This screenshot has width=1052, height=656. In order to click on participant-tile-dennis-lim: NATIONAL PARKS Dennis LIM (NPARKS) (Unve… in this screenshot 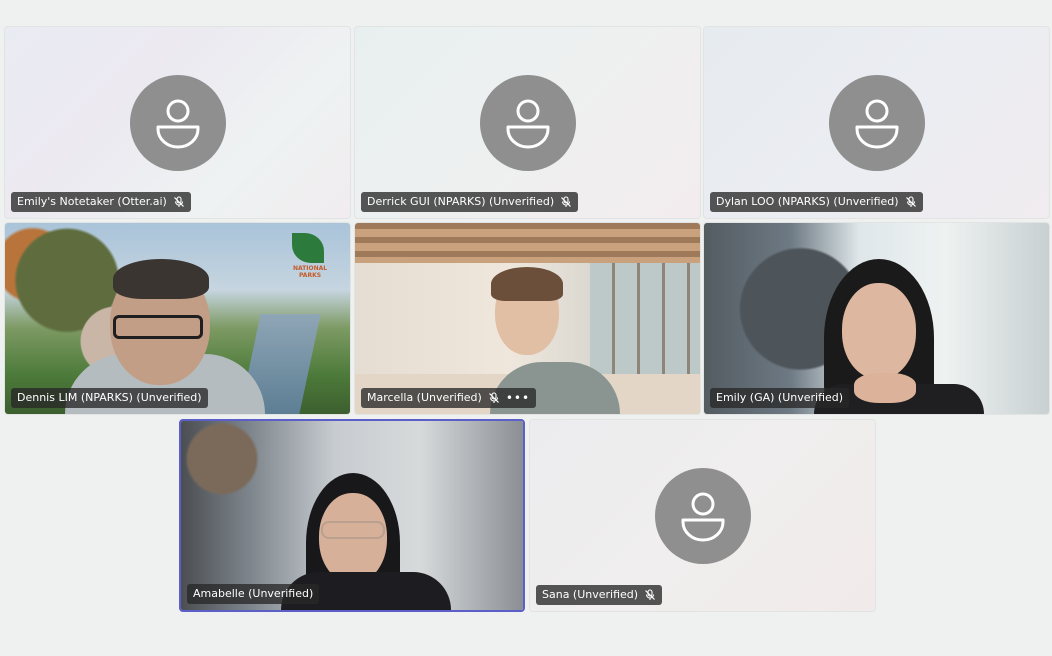, I will do `click(177, 318)`.